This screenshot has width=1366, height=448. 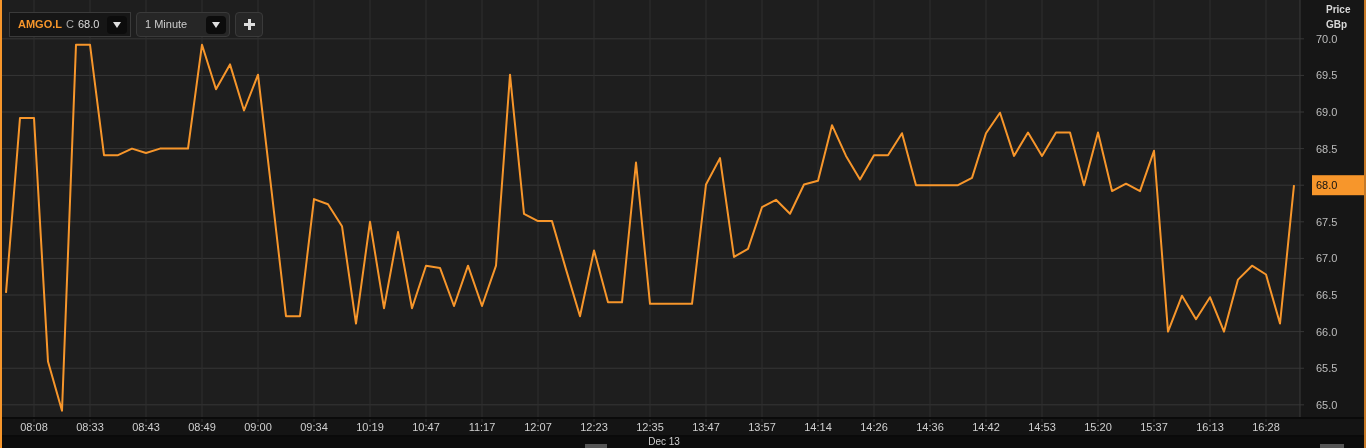 I want to click on interval-dropdown: 1 Minute, so click(x=183, y=24).